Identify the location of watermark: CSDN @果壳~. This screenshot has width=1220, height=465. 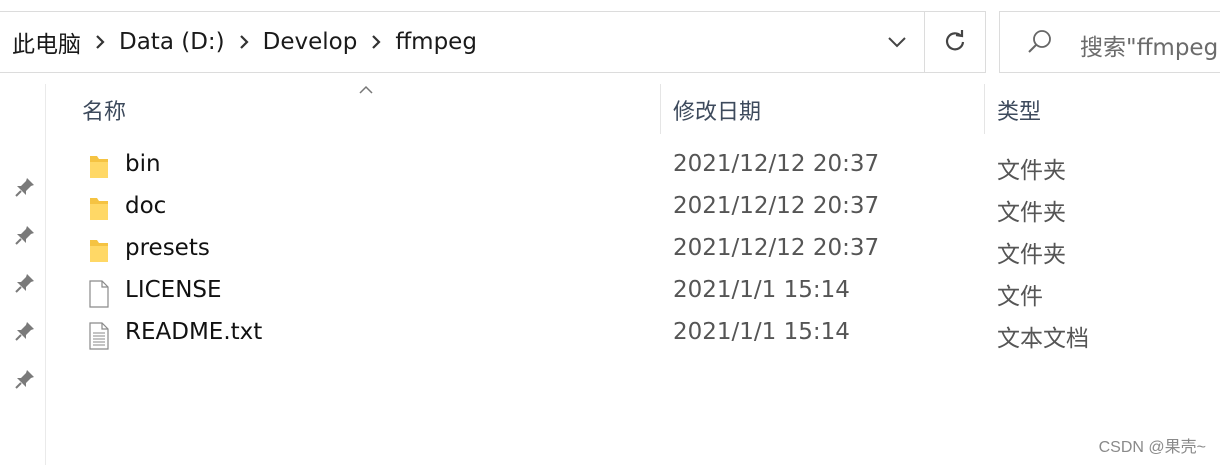
(1152, 447).